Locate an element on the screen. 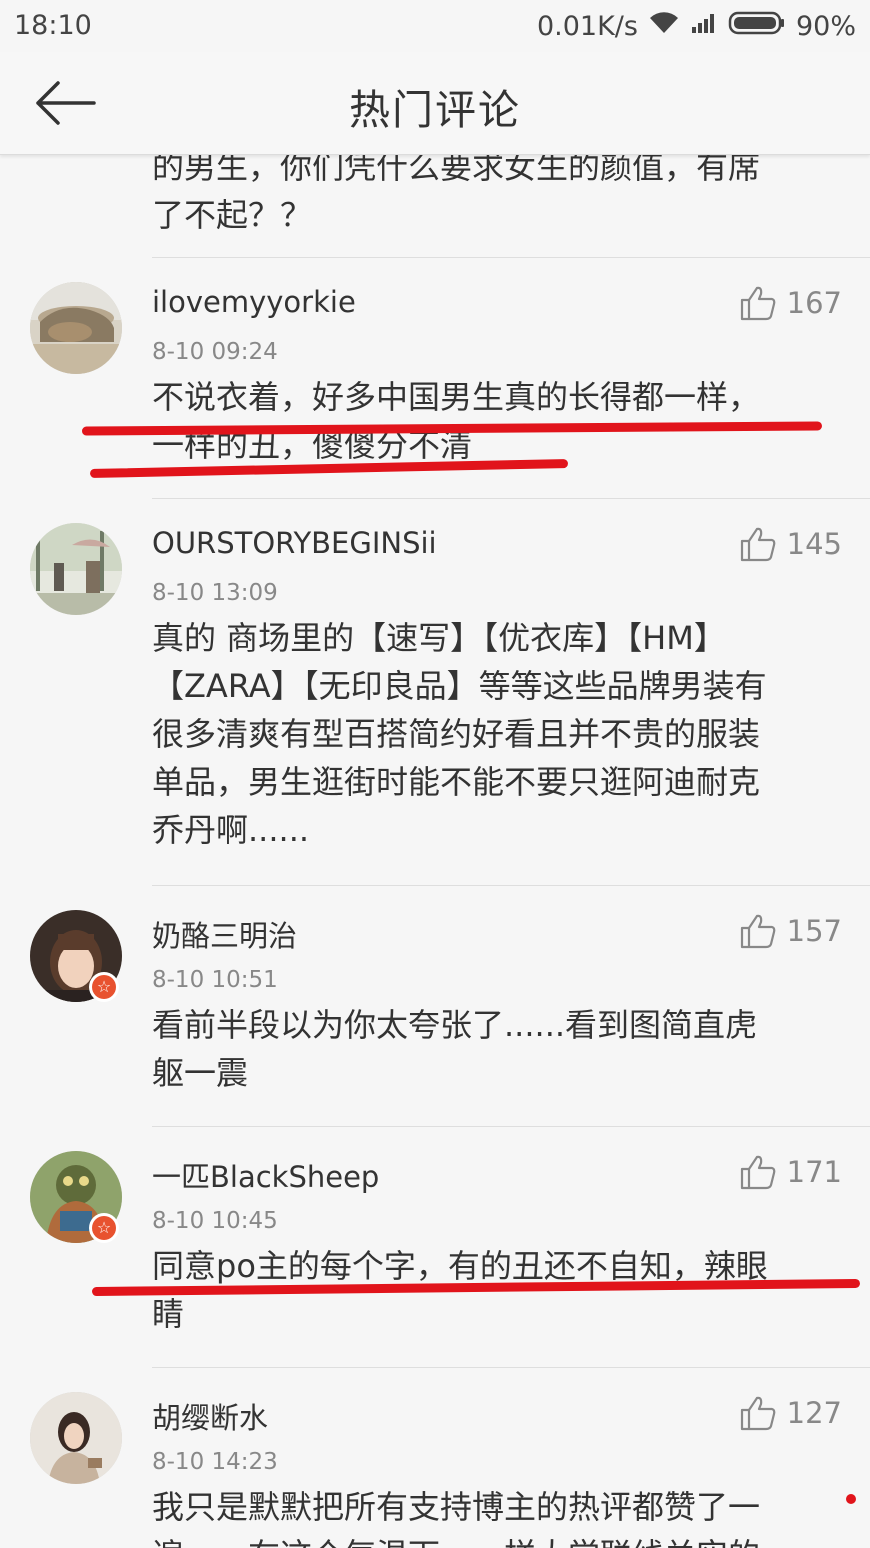 This screenshot has width=870, height=1548. username: ilovemyyorkie is located at coordinates (254, 302).